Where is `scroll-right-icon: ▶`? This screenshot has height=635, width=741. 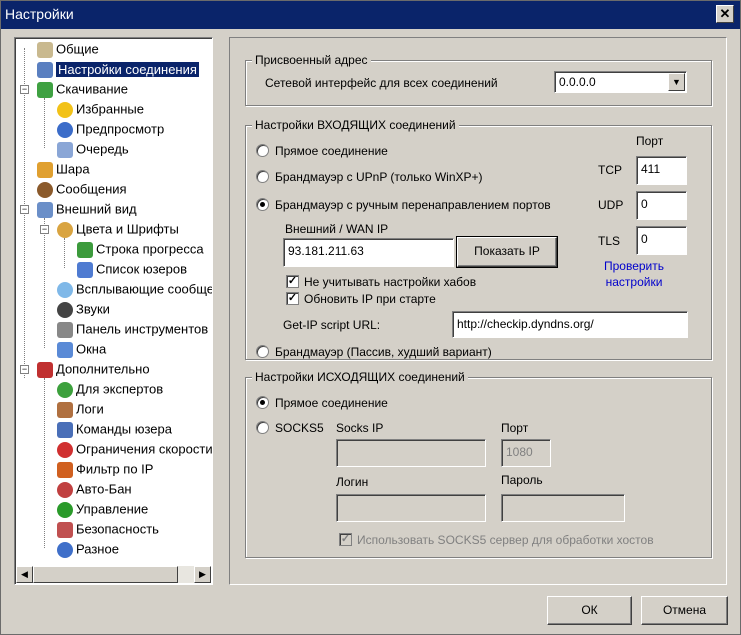
scroll-right-icon: ▶ is located at coordinates (202, 574).